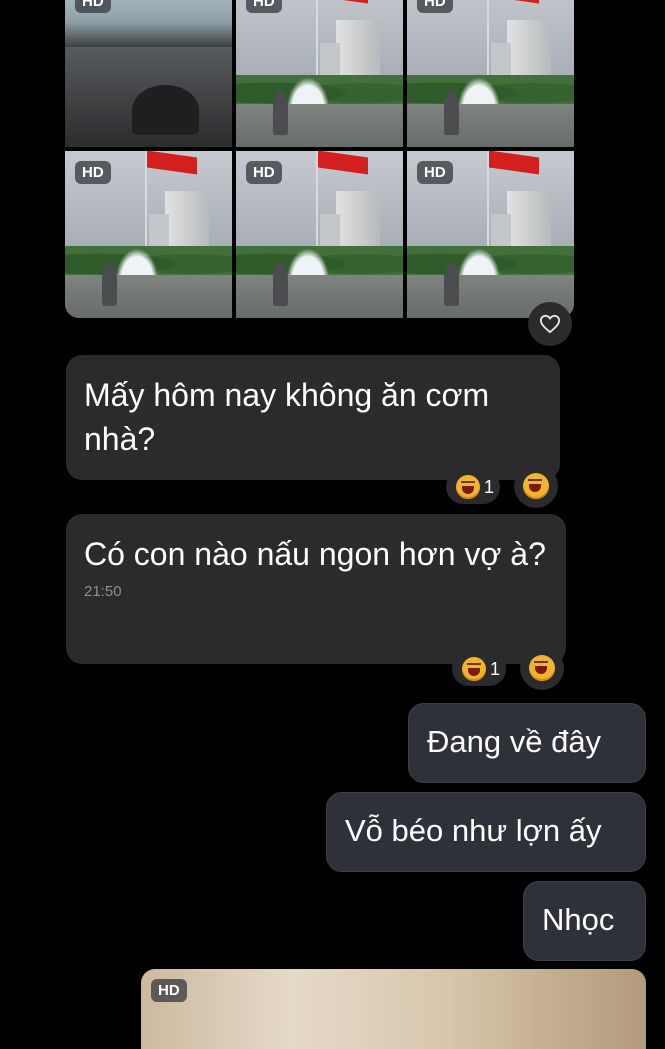 This screenshot has width=665, height=1049. Describe the element at coordinates (473, 830) in the screenshot. I see `message-text: Vỗ béo như lợn ấy` at that location.